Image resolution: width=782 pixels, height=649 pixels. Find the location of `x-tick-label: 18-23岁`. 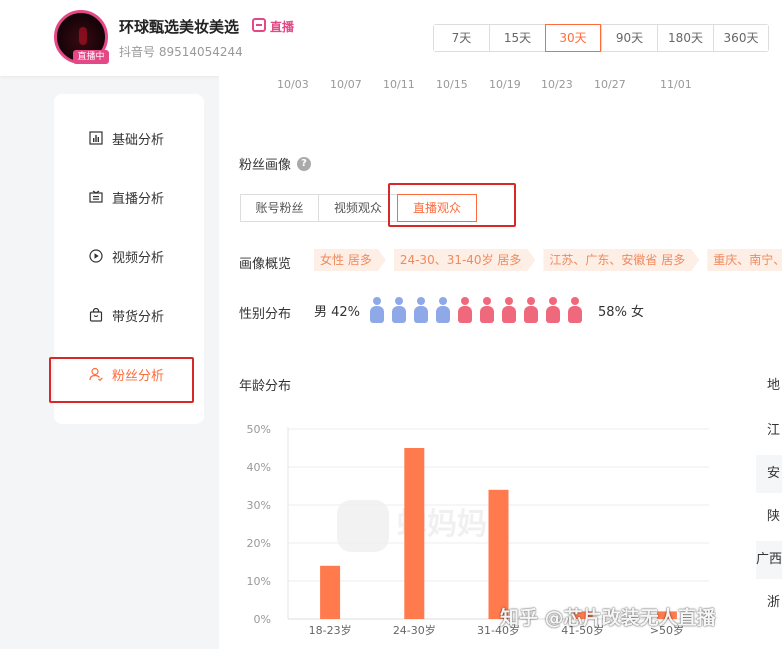

x-tick-label: 18-23岁 is located at coordinates (330, 630).